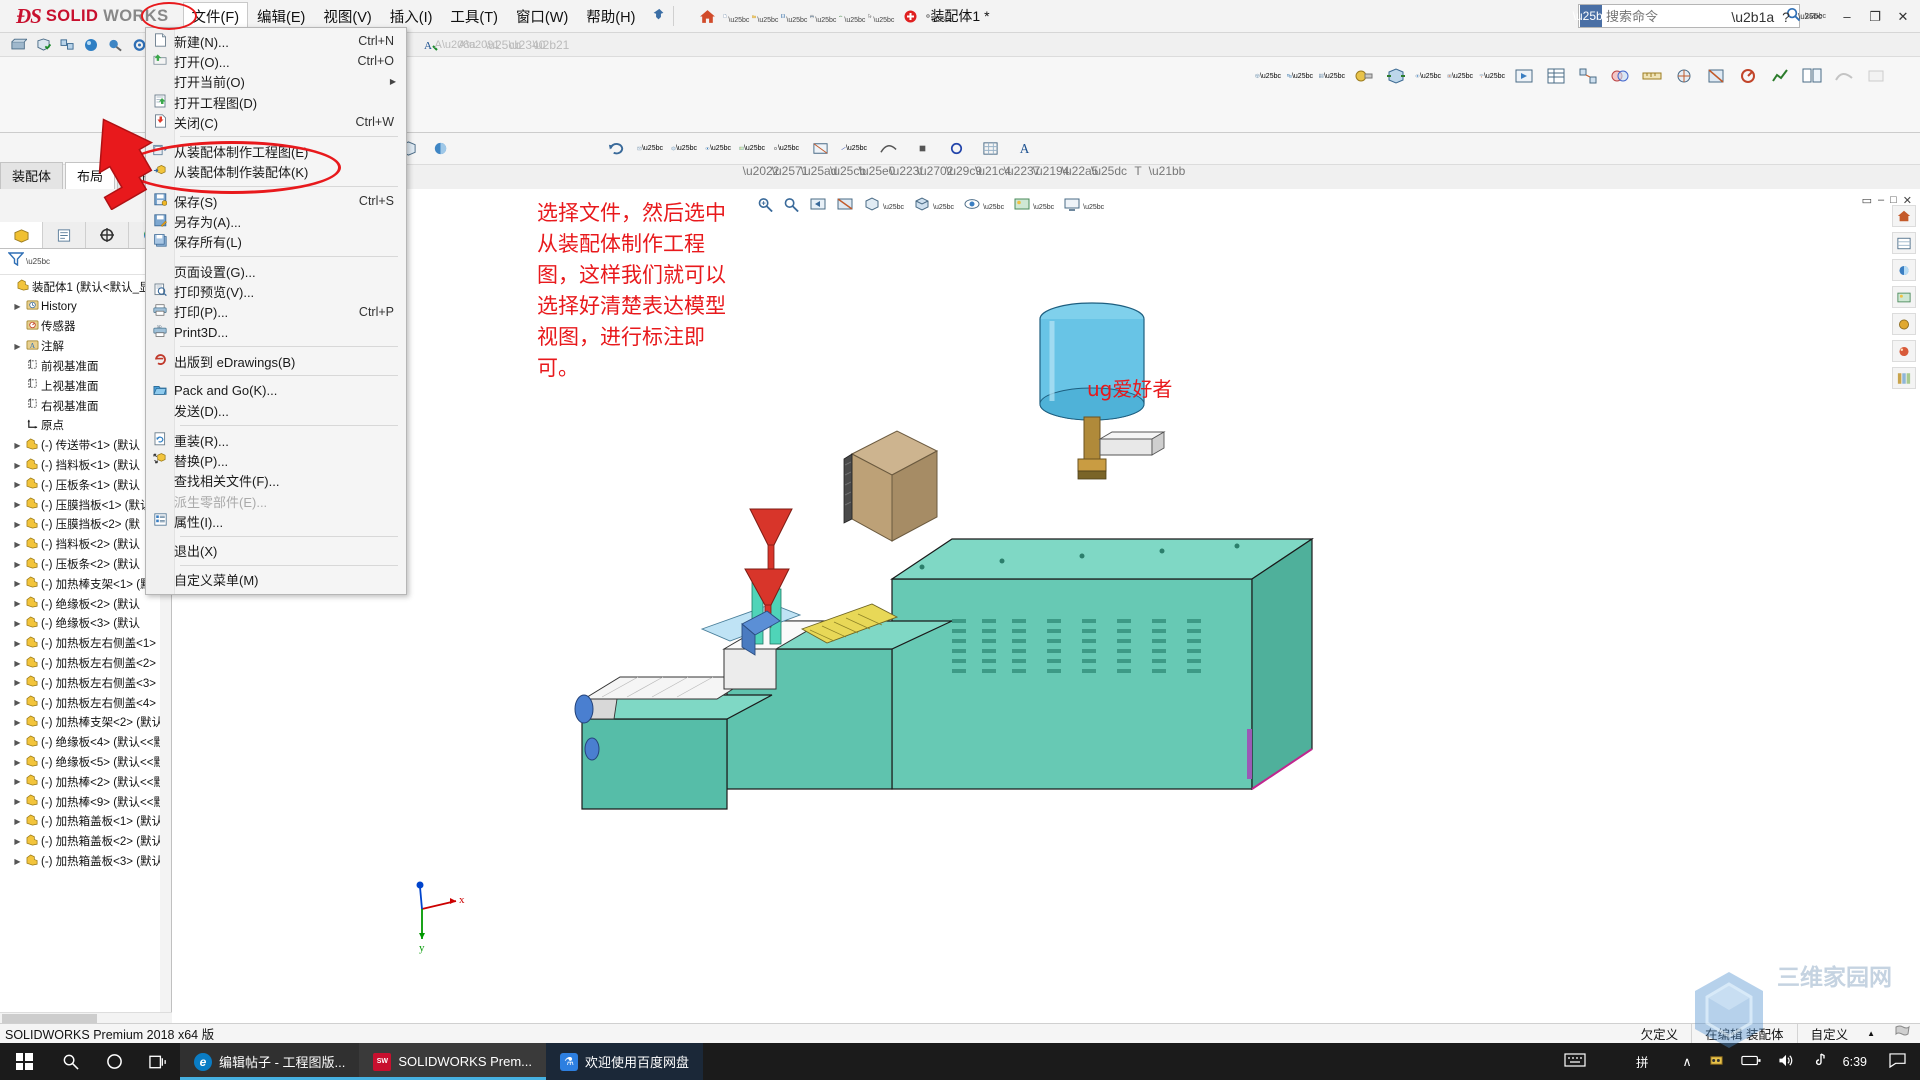  Describe the element at coordinates (625, 1061) in the screenshot. I see `taskbar-item-baidu-netdisk: ⚗ 欢迎使用百度网盘` at that location.